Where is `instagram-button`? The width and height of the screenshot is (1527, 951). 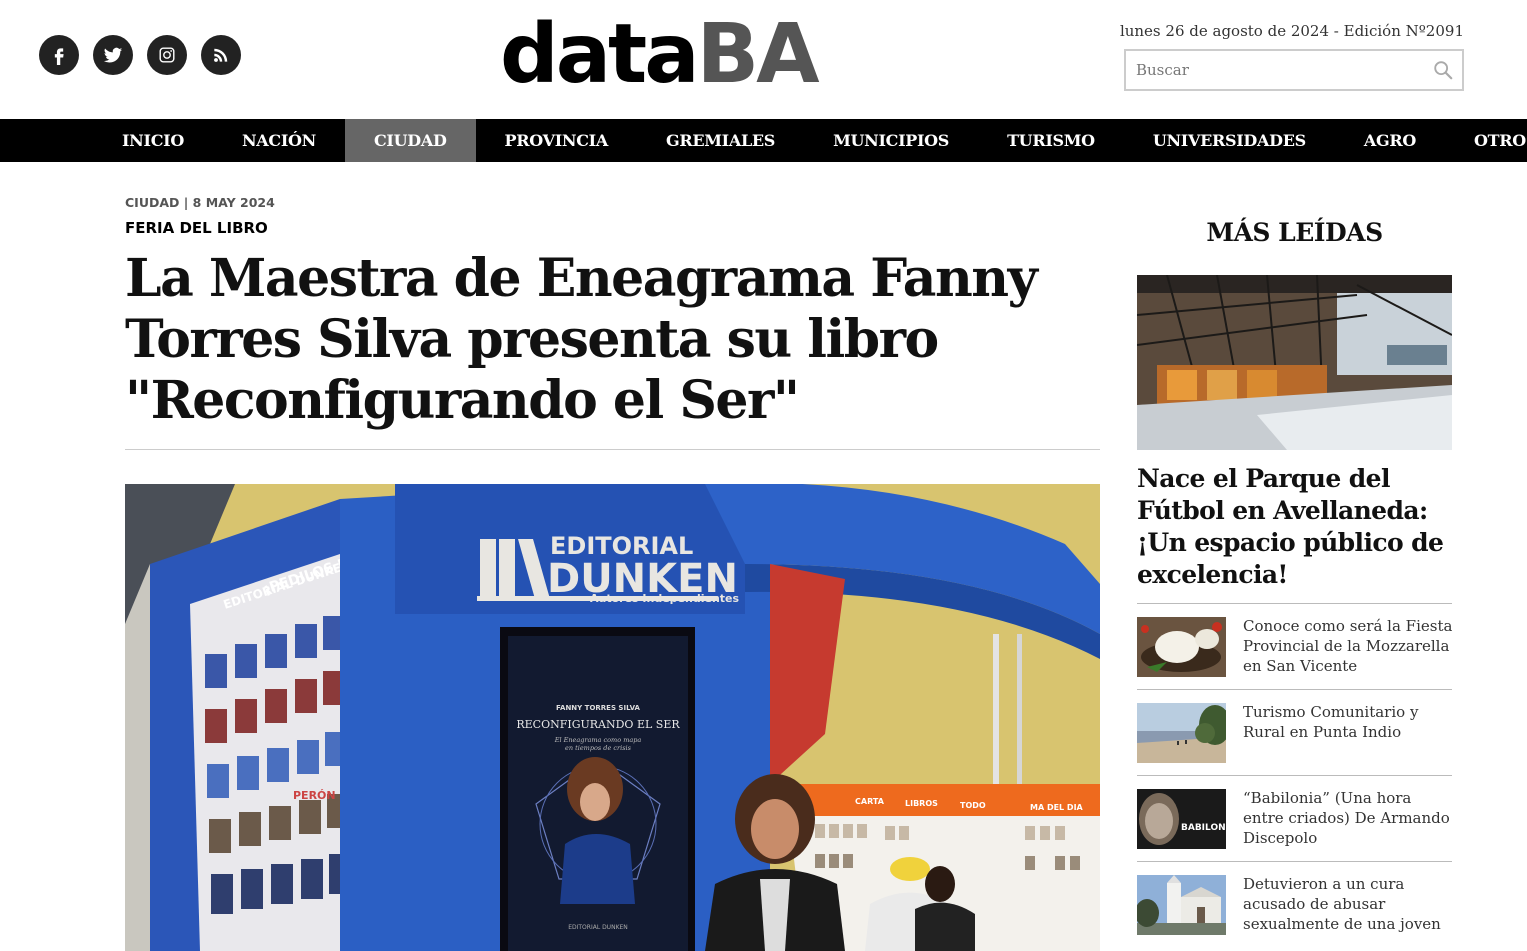 instagram-button is located at coordinates (167, 55).